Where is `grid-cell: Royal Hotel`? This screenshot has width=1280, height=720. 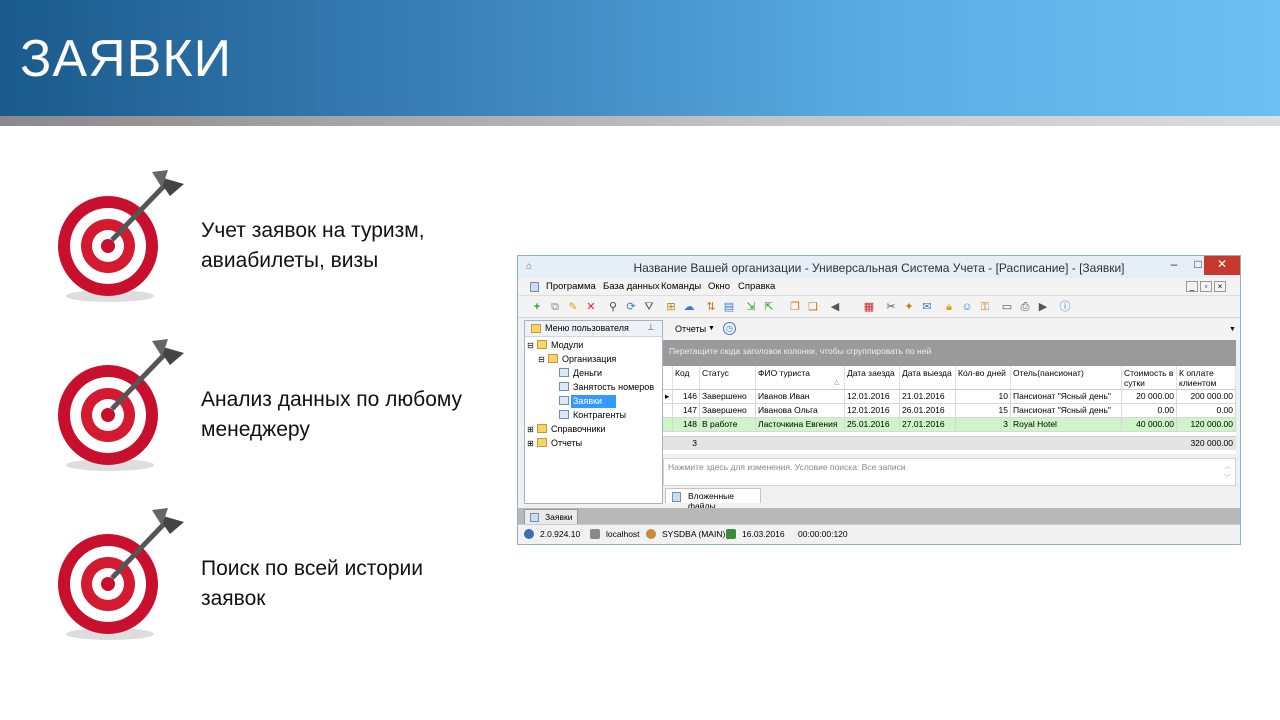 grid-cell: Royal Hotel is located at coordinates (1066, 425).